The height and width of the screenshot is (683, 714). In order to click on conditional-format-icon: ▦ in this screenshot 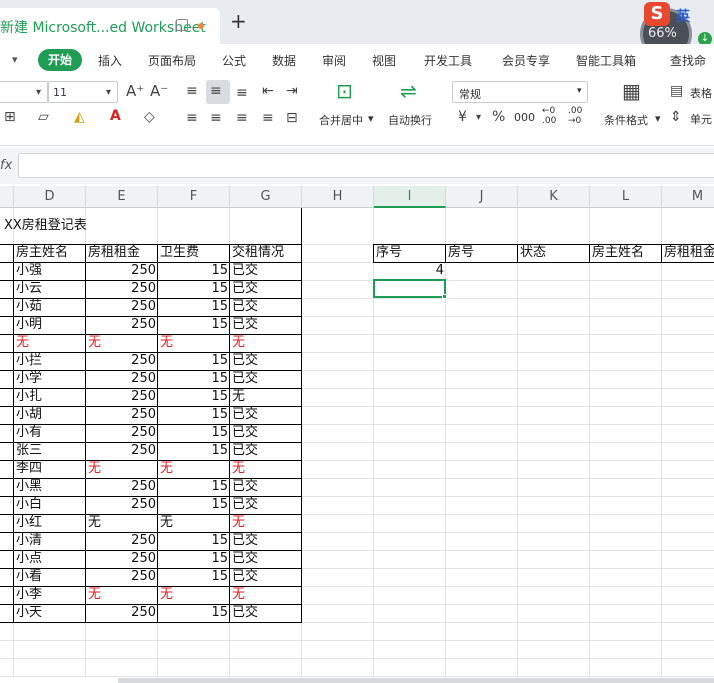, I will do `click(631, 91)`.